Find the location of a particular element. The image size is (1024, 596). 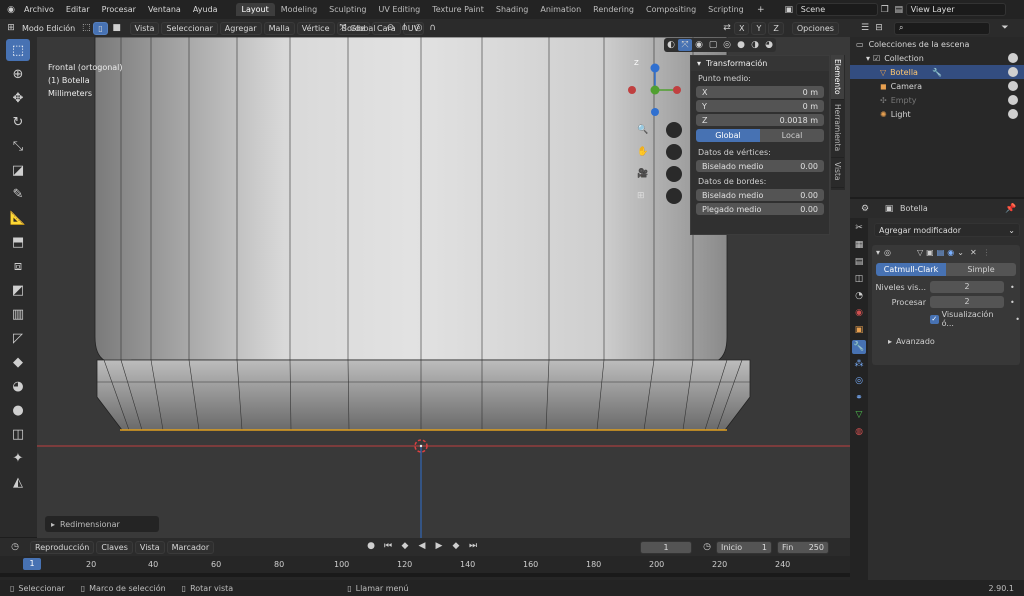

edge-bevel-field: Biselado medio 0.00 is located at coordinates (760, 195).